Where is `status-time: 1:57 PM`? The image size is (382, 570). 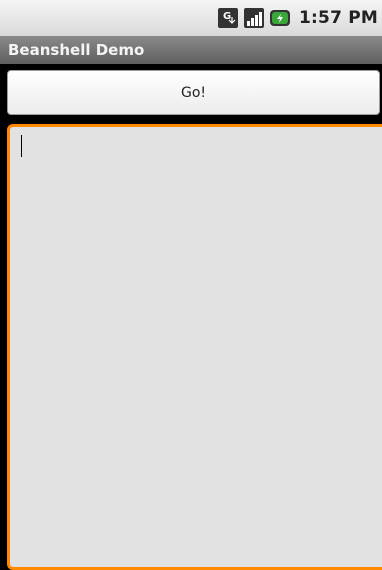 status-time: 1:57 PM is located at coordinates (338, 18).